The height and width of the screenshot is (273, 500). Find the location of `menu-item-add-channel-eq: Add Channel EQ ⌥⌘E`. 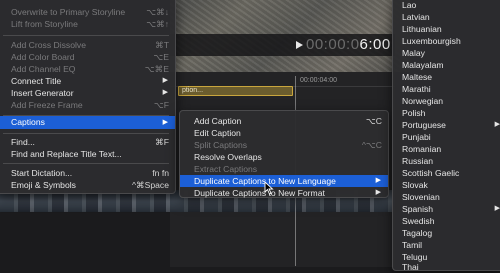

menu-item-add-channel-eq: Add Channel EQ ⌥⌘E is located at coordinates (87, 69).